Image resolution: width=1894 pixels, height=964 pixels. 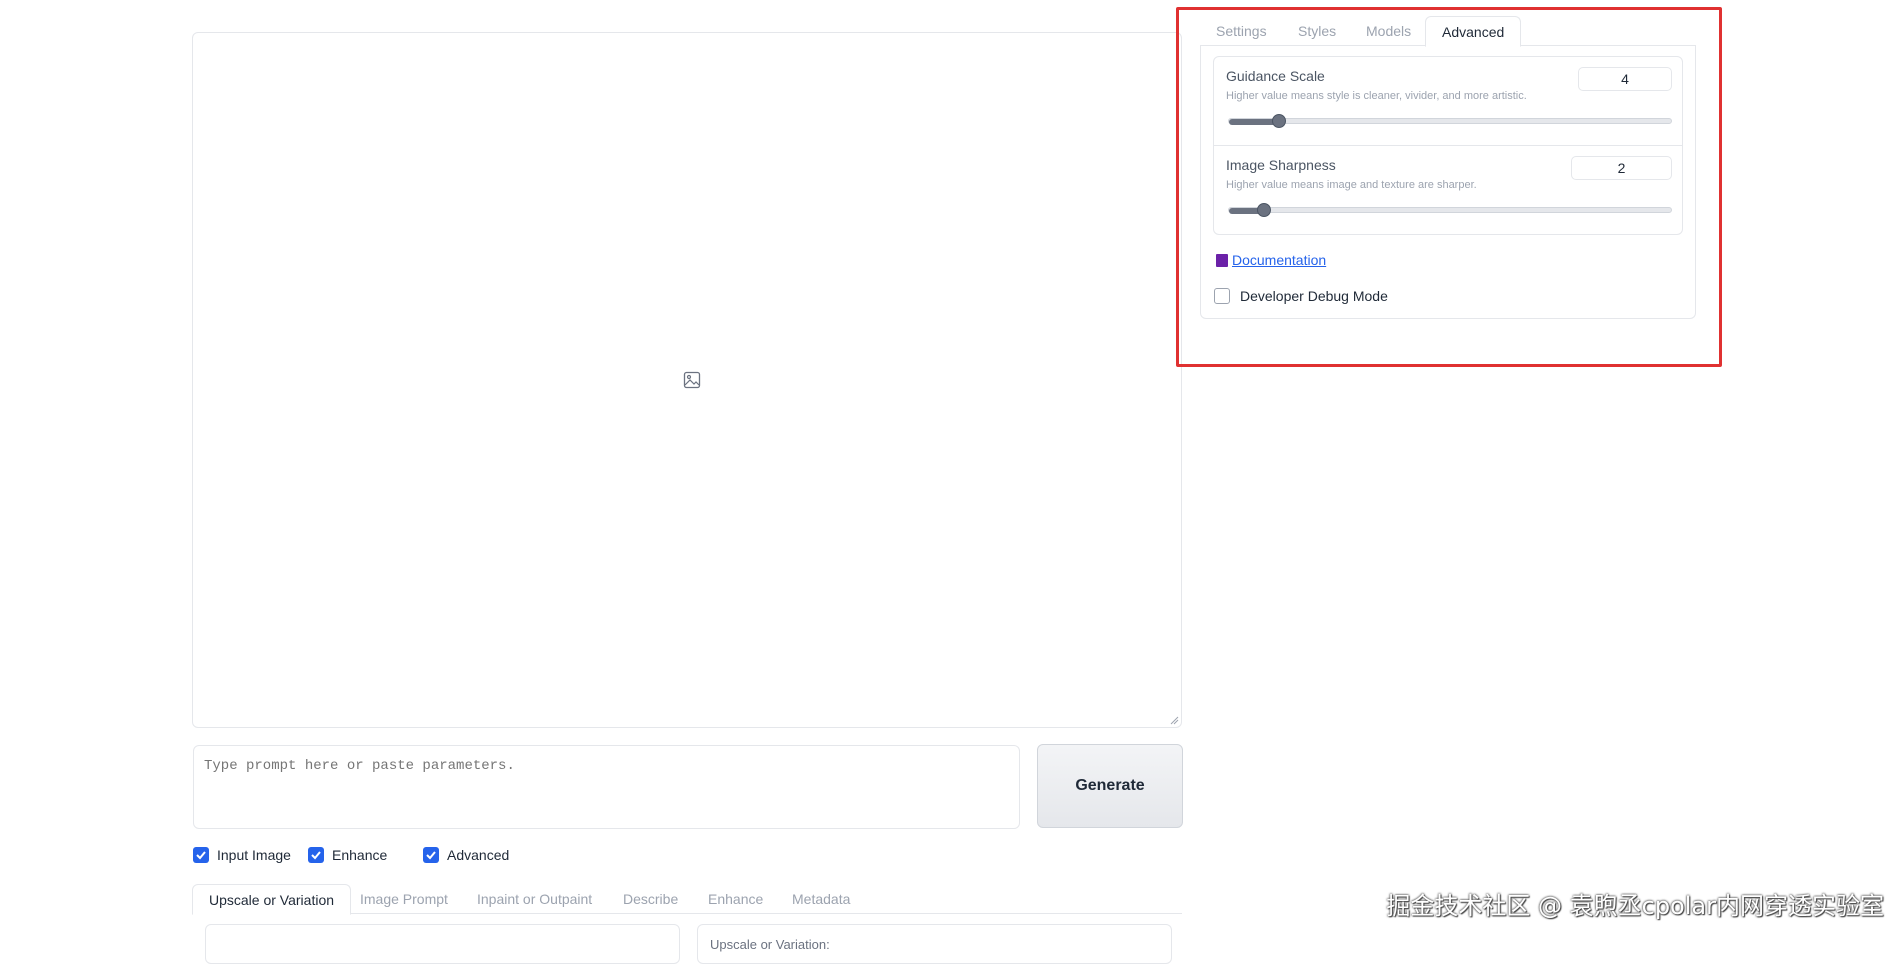 What do you see at coordinates (821, 899) in the screenshot?
I see `tab-metadata: Metadata` at bounding box center [821, 899].